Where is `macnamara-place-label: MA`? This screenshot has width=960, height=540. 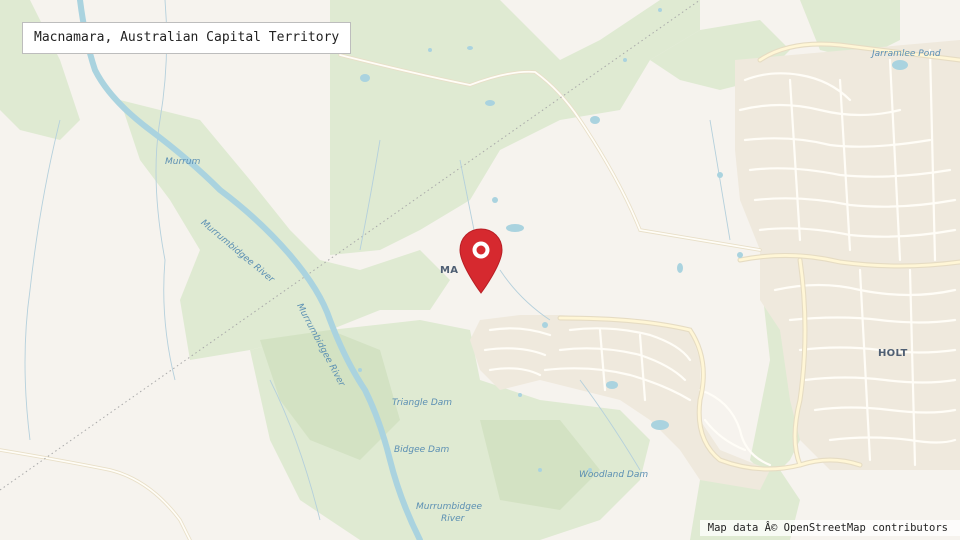 macnamara-place-label: MA is located at coordinates (449, 270).